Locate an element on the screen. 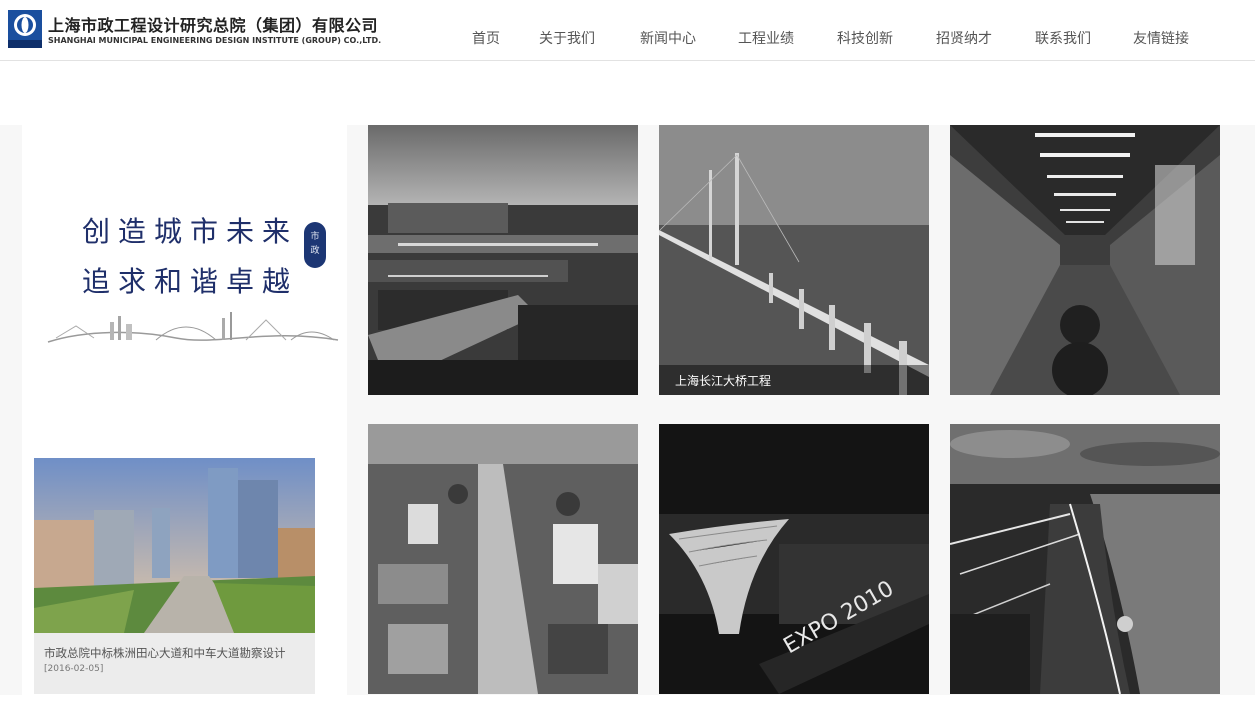 This screenshot has height=709, width=1255. project-tile-hall is located at coordinates (1085, 260).